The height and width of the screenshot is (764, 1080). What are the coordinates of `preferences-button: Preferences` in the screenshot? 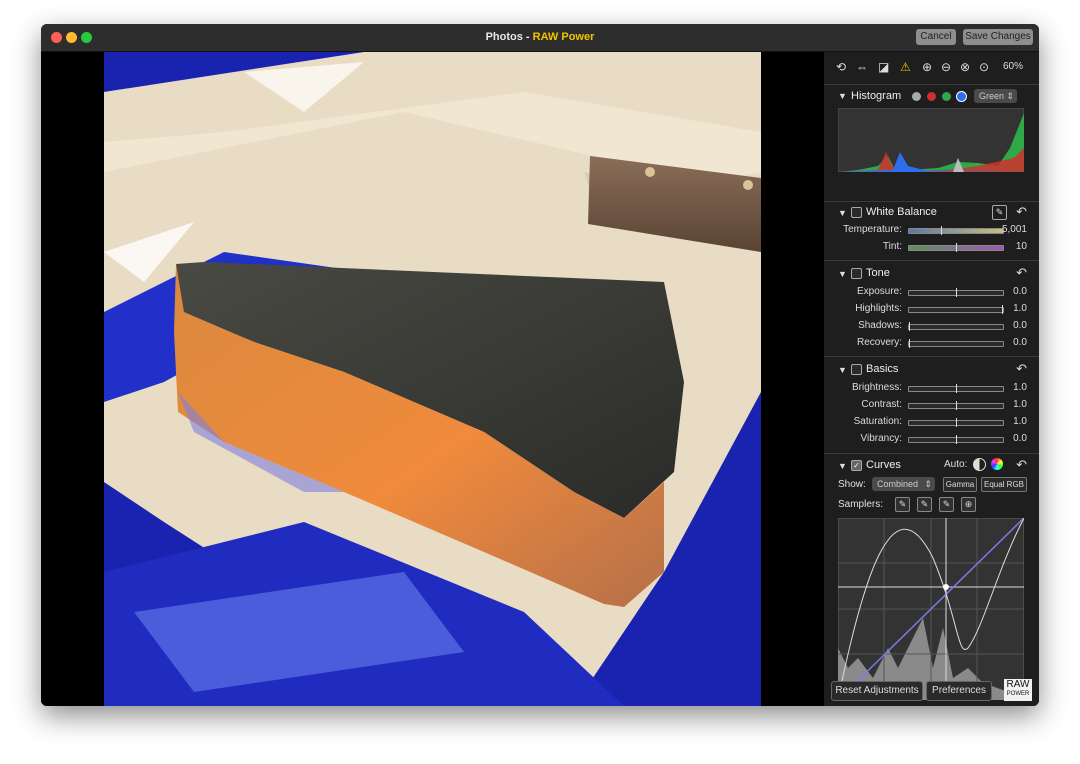 It's located at (959, 691).